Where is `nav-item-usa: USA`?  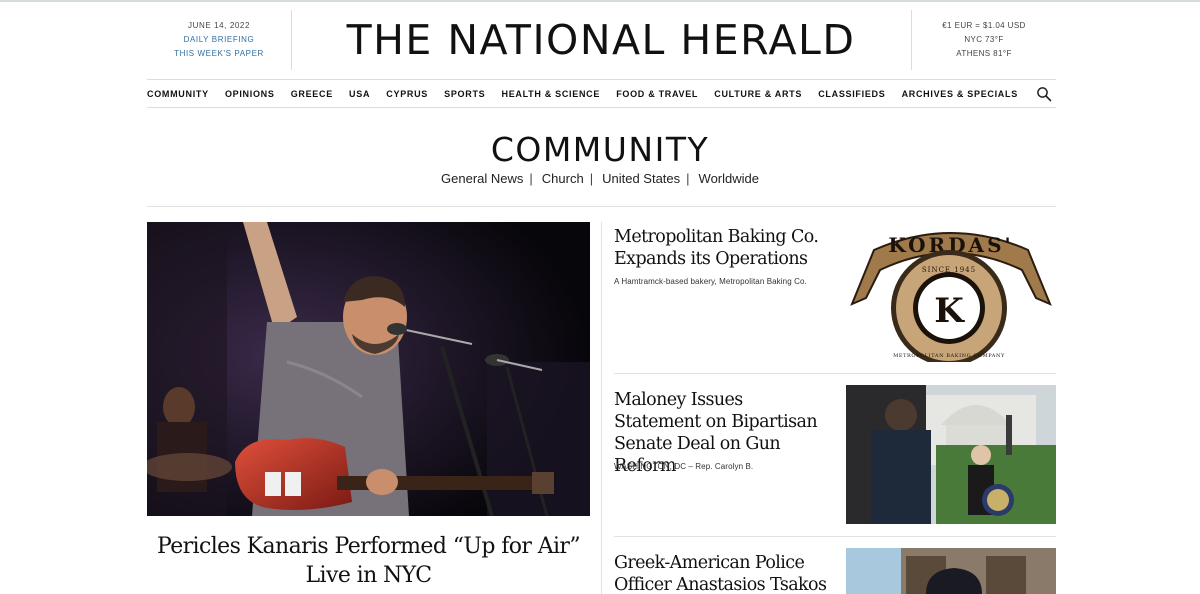
nav-item-usa: USA is located at coordinates (359, 94).